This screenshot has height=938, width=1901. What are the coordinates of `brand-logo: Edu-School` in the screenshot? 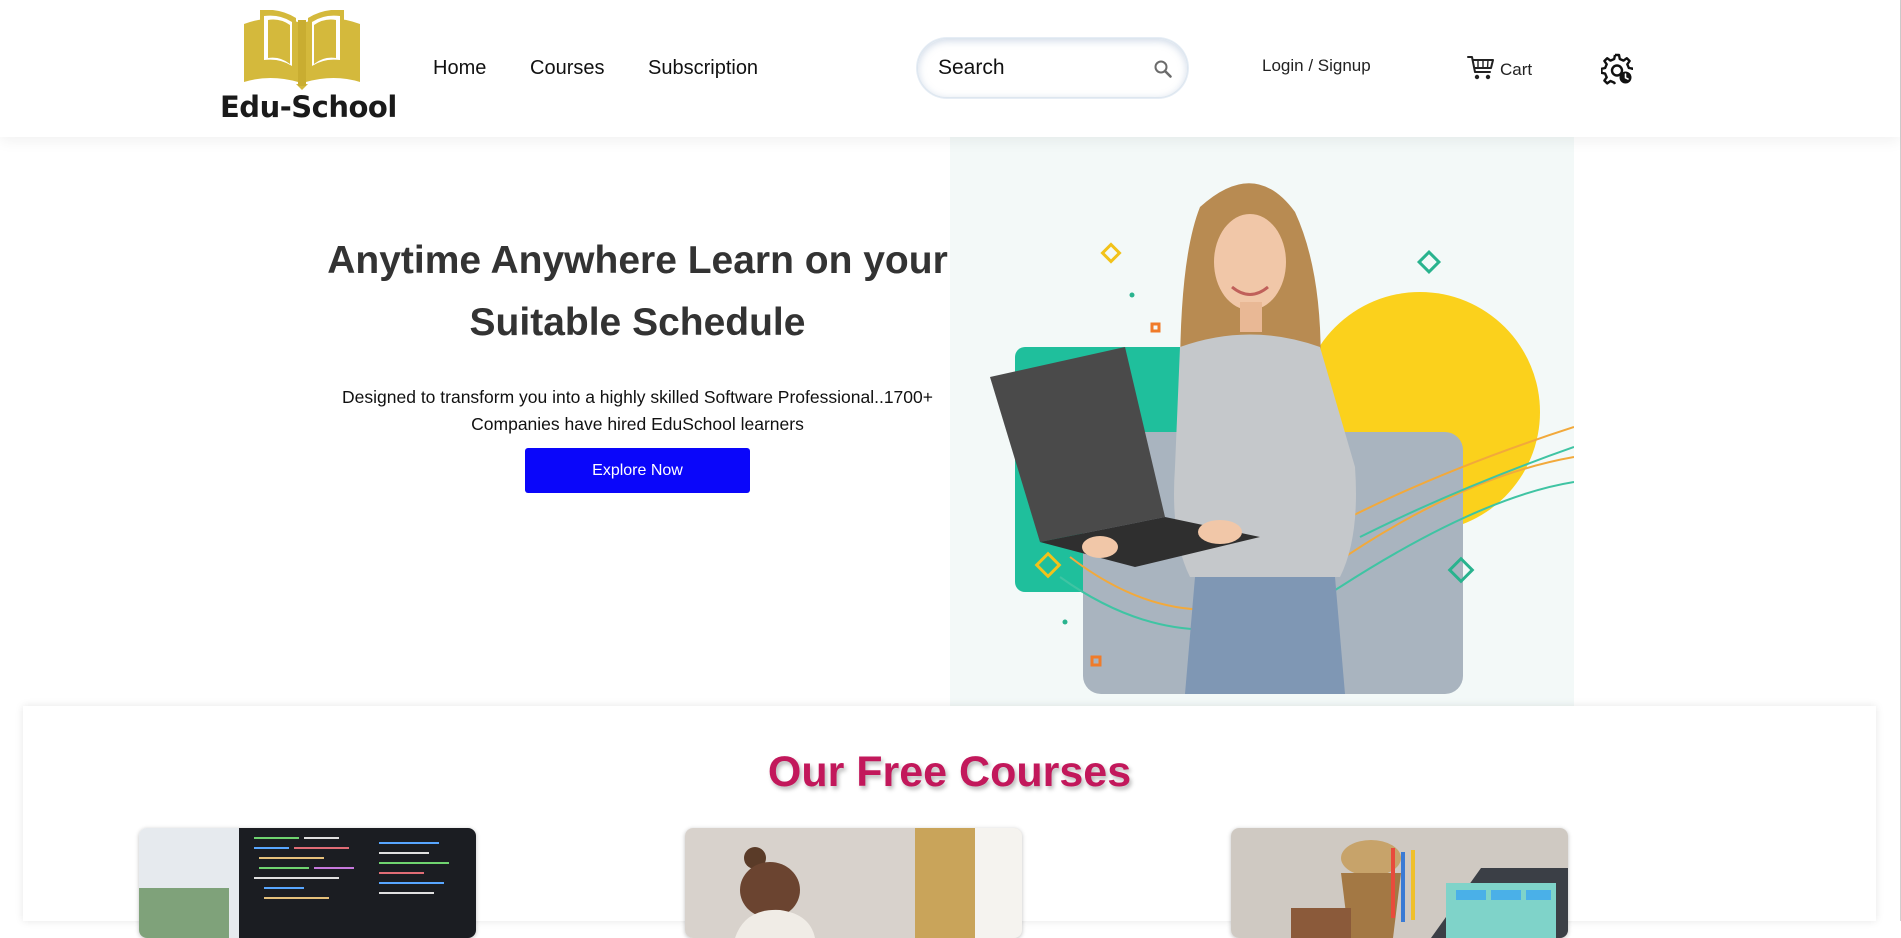 It's located at (307, 67).